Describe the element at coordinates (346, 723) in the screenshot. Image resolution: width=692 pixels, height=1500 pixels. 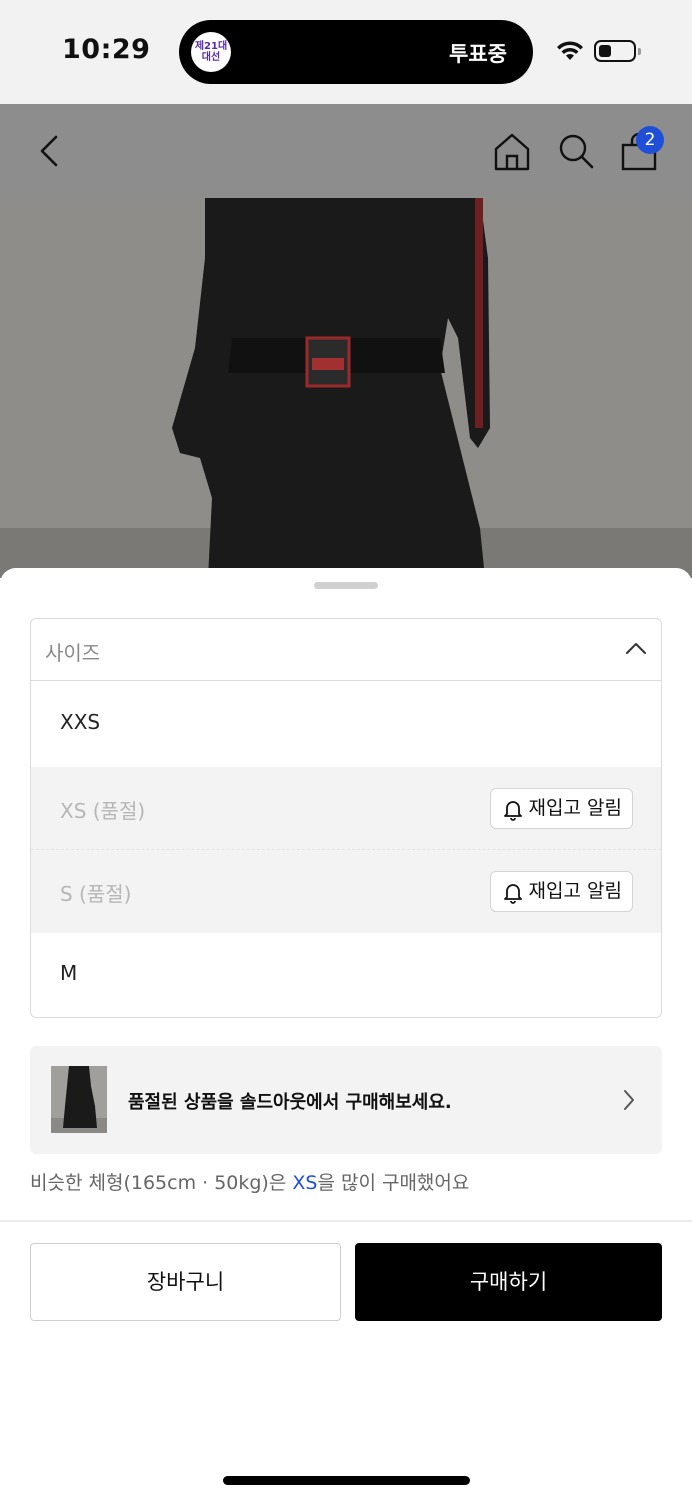
I see `size-option-xxs: XXS` at that location.